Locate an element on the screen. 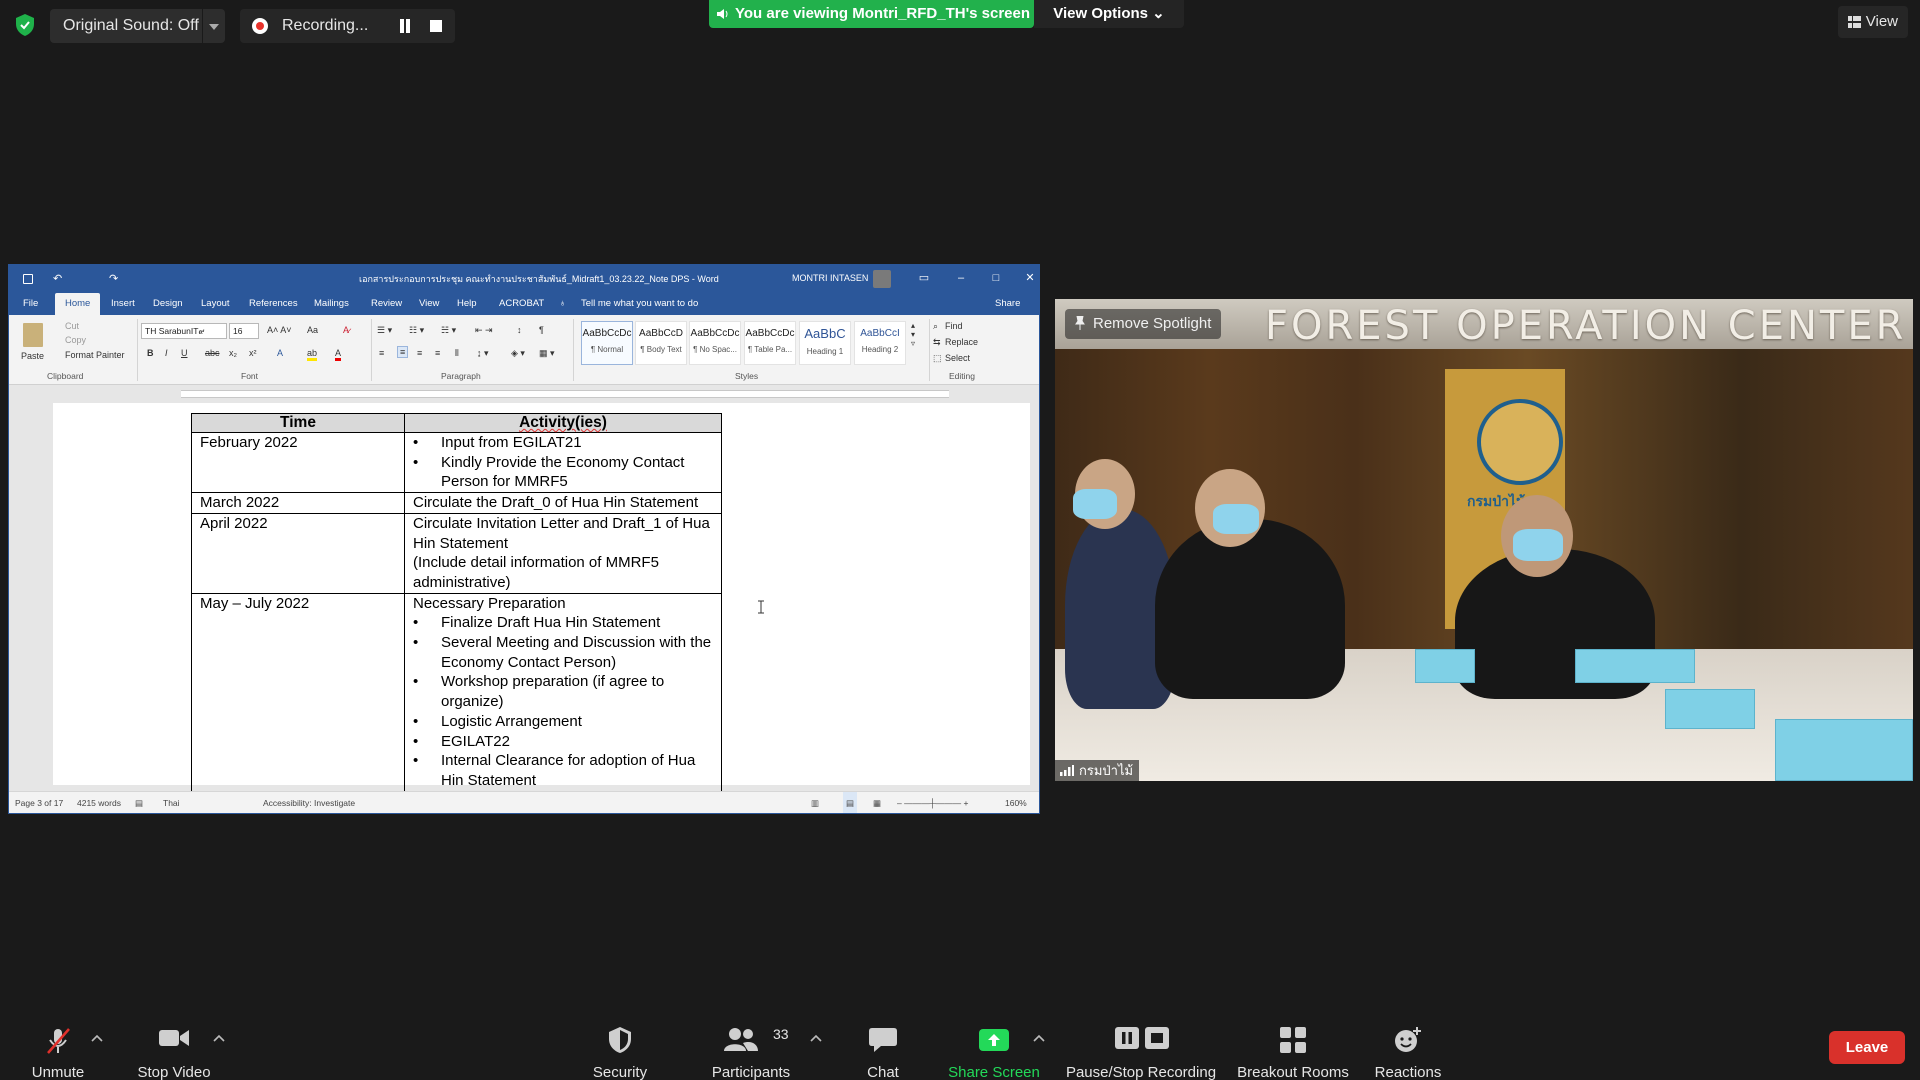 Image resolution: width=1920 pixels, height=1080 pixels. view-options-button: View Options ⌄ is located at coordinates (1109, 14).